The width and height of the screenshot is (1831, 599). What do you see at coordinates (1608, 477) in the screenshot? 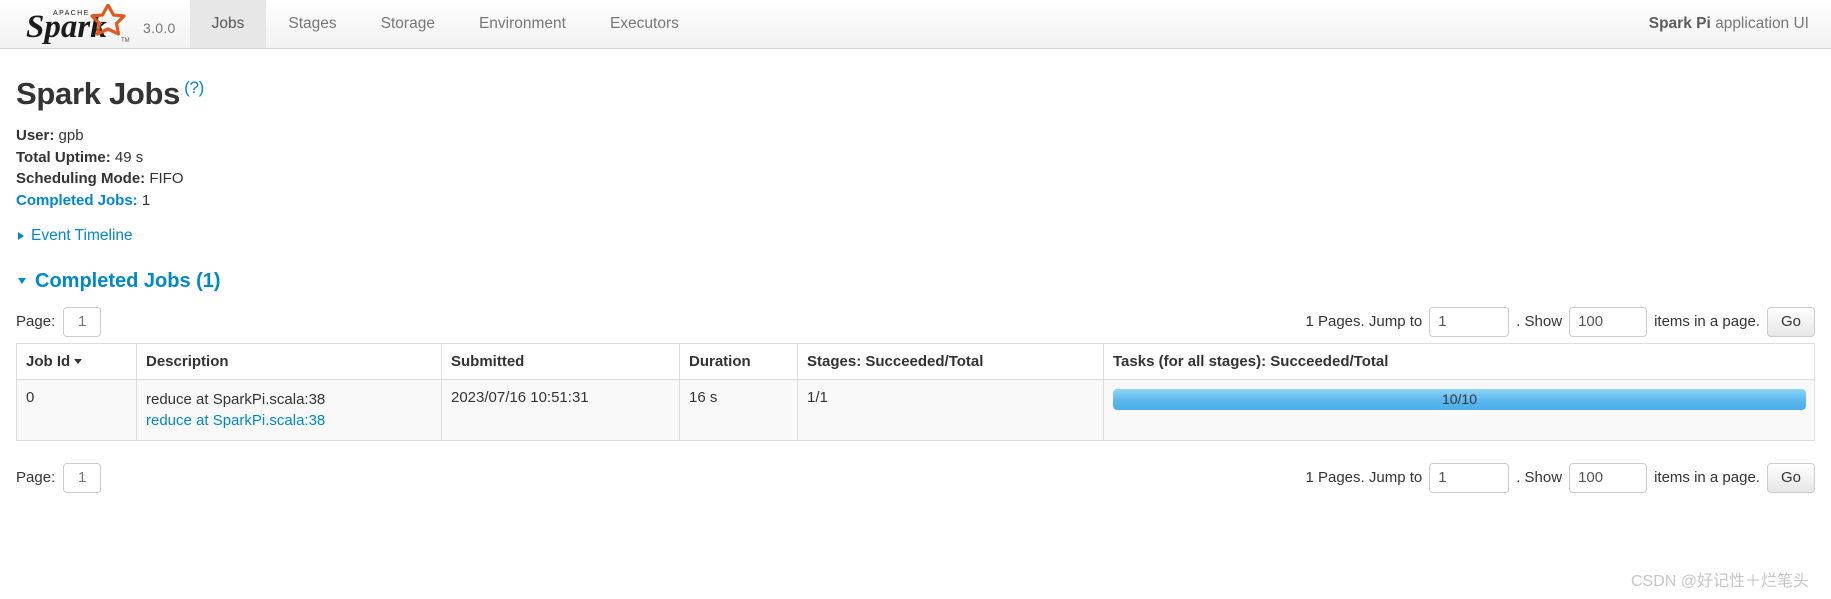
I see `items-per-page-input-bottom` at bounding box center [1608, 477].